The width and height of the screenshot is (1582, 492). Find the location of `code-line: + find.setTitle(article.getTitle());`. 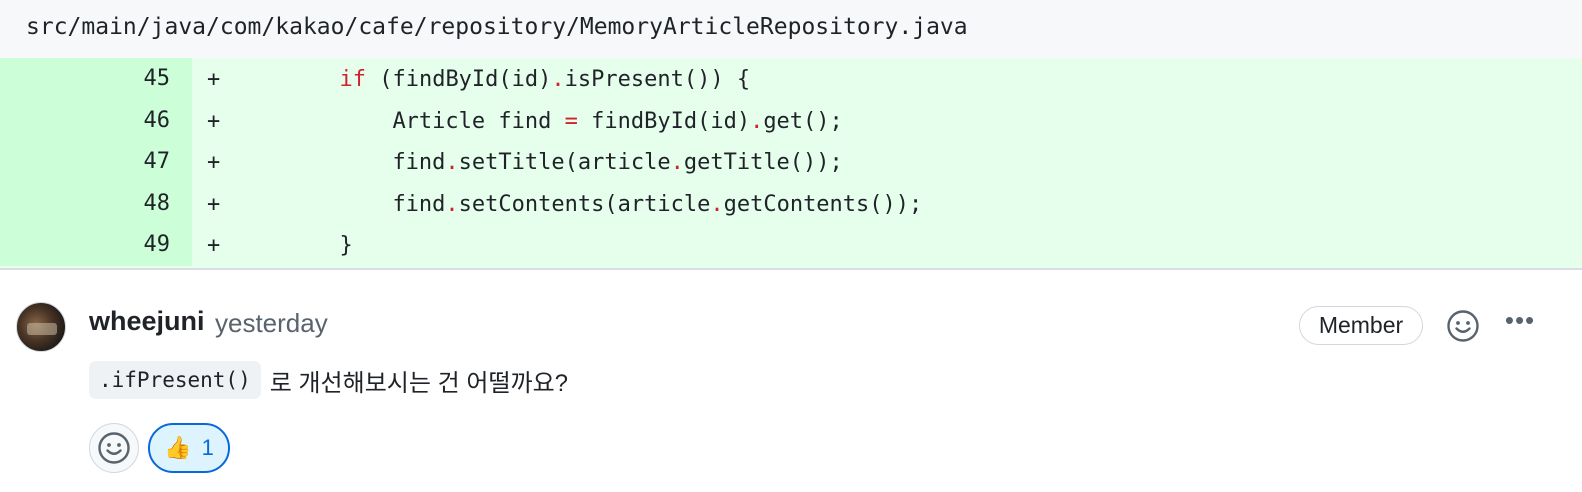

code-line: + find.setTitle(article.getTitle()); is located at coordinates (525, 162).